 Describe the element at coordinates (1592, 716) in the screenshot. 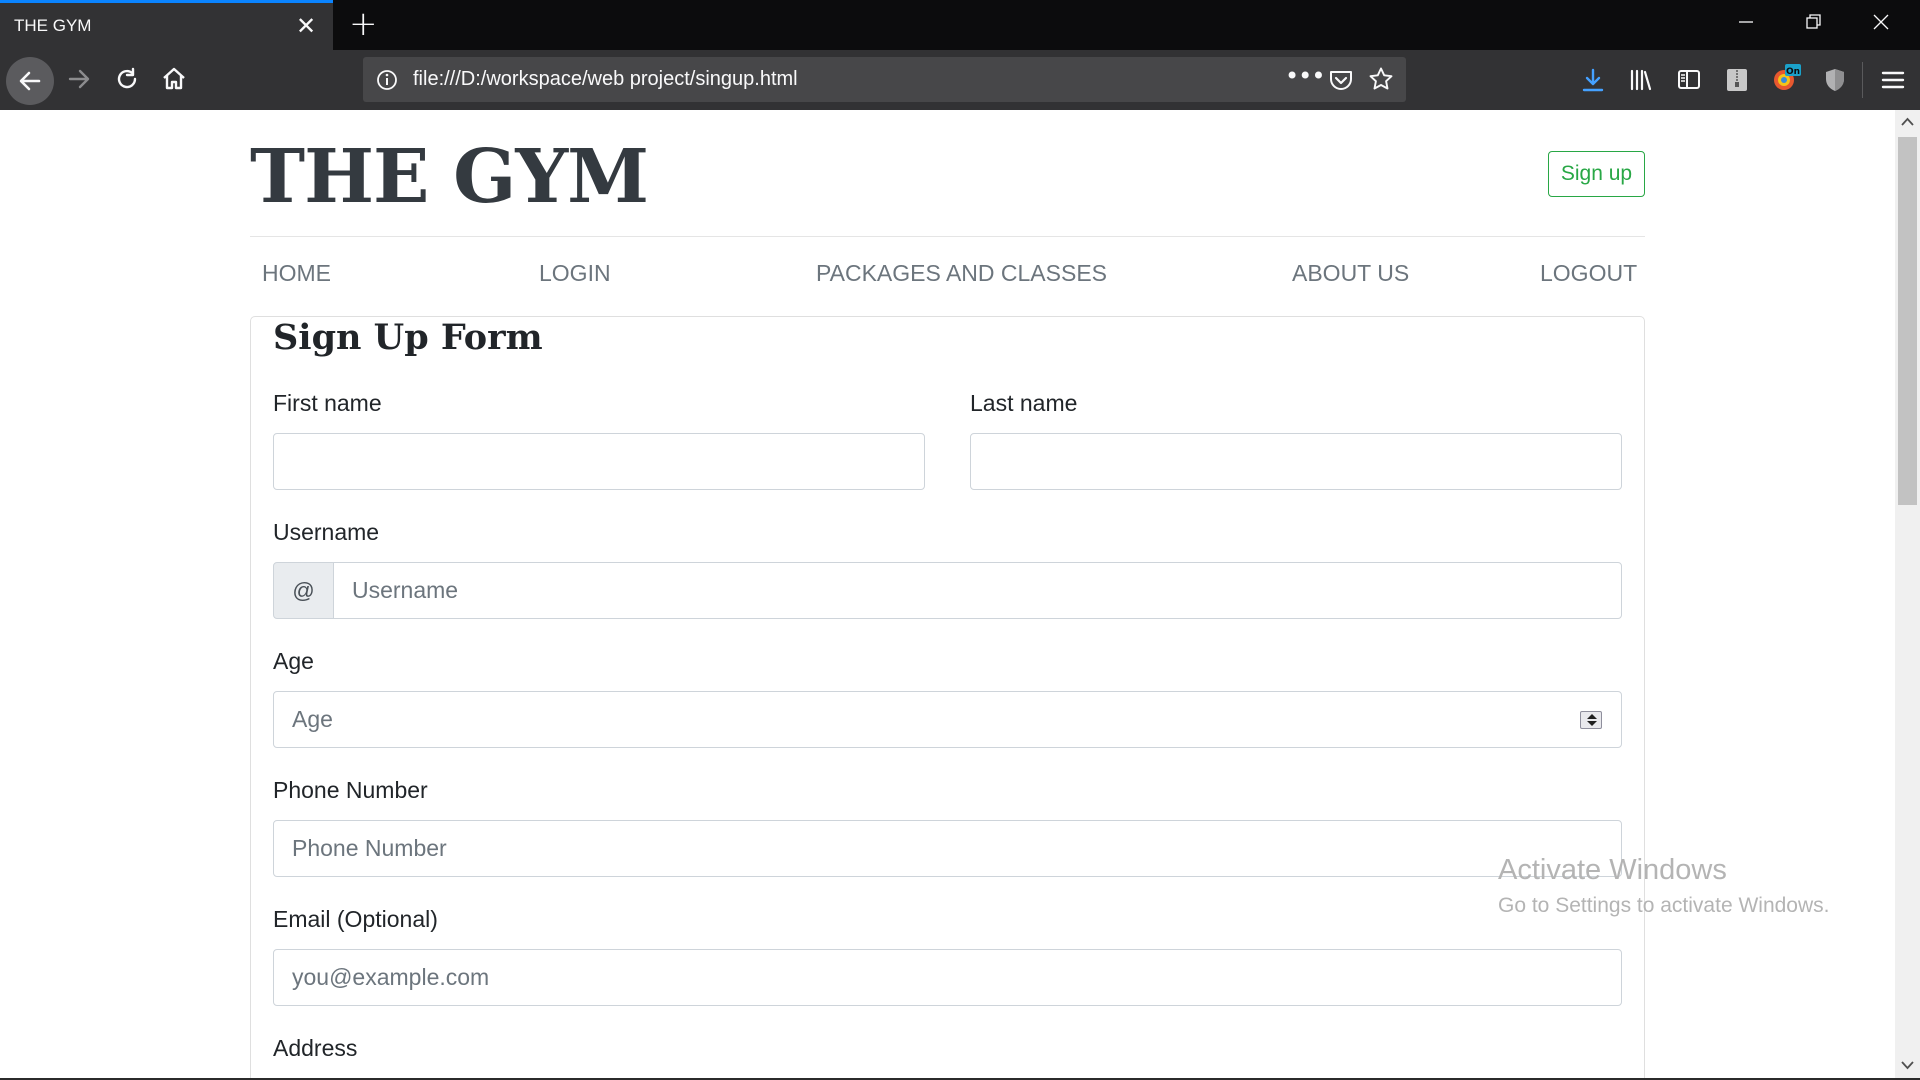

I see `spin-up-icon` at that location.